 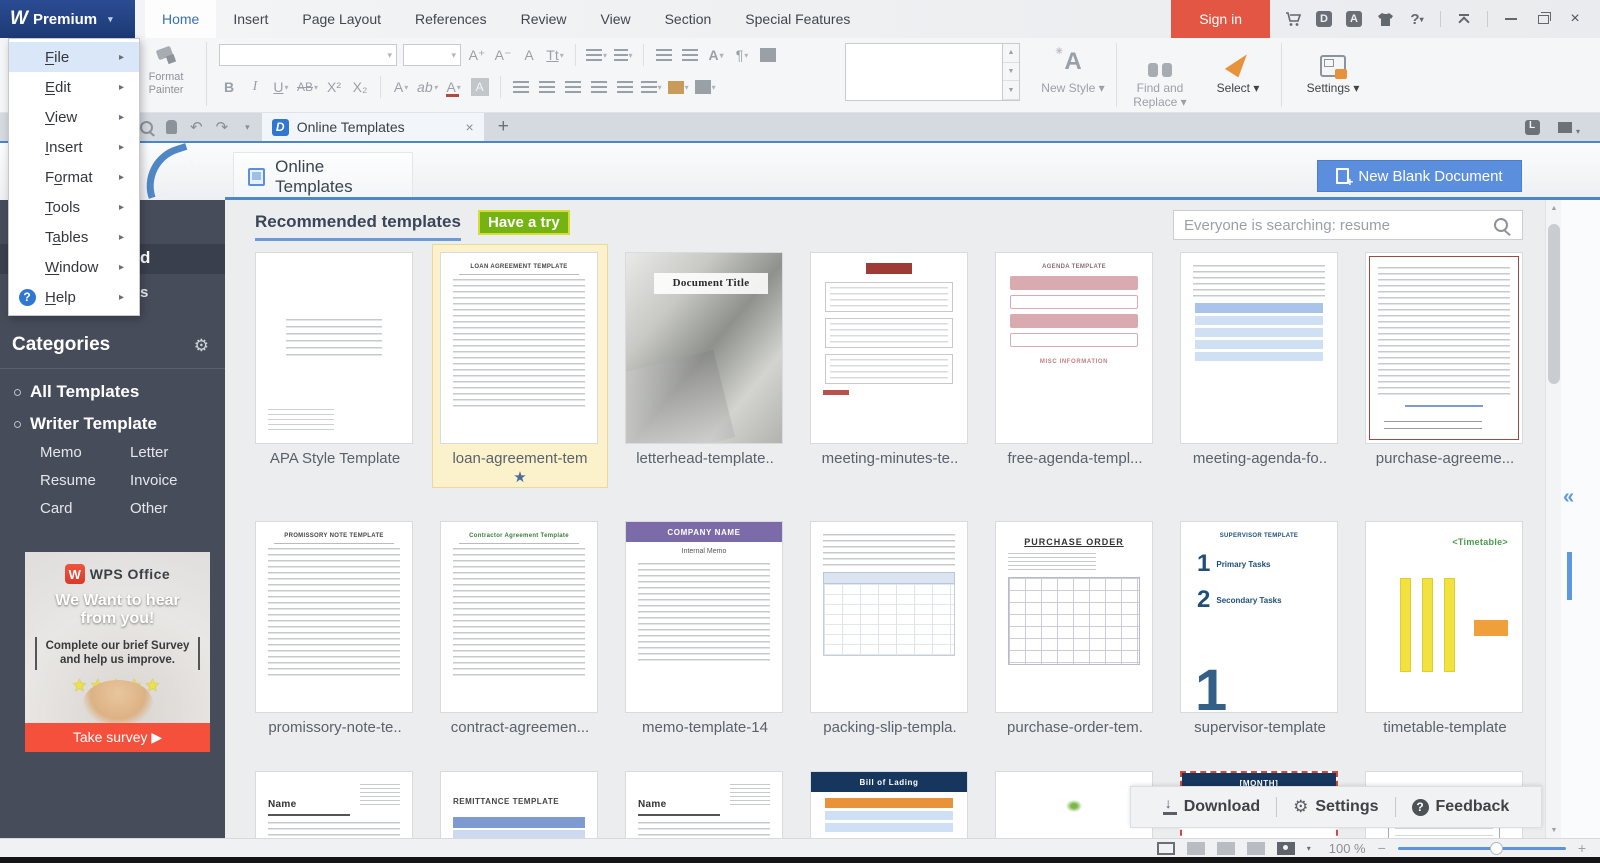 I want to click on view-dropdown-icon: ▾, so click(x=1309, y=848).